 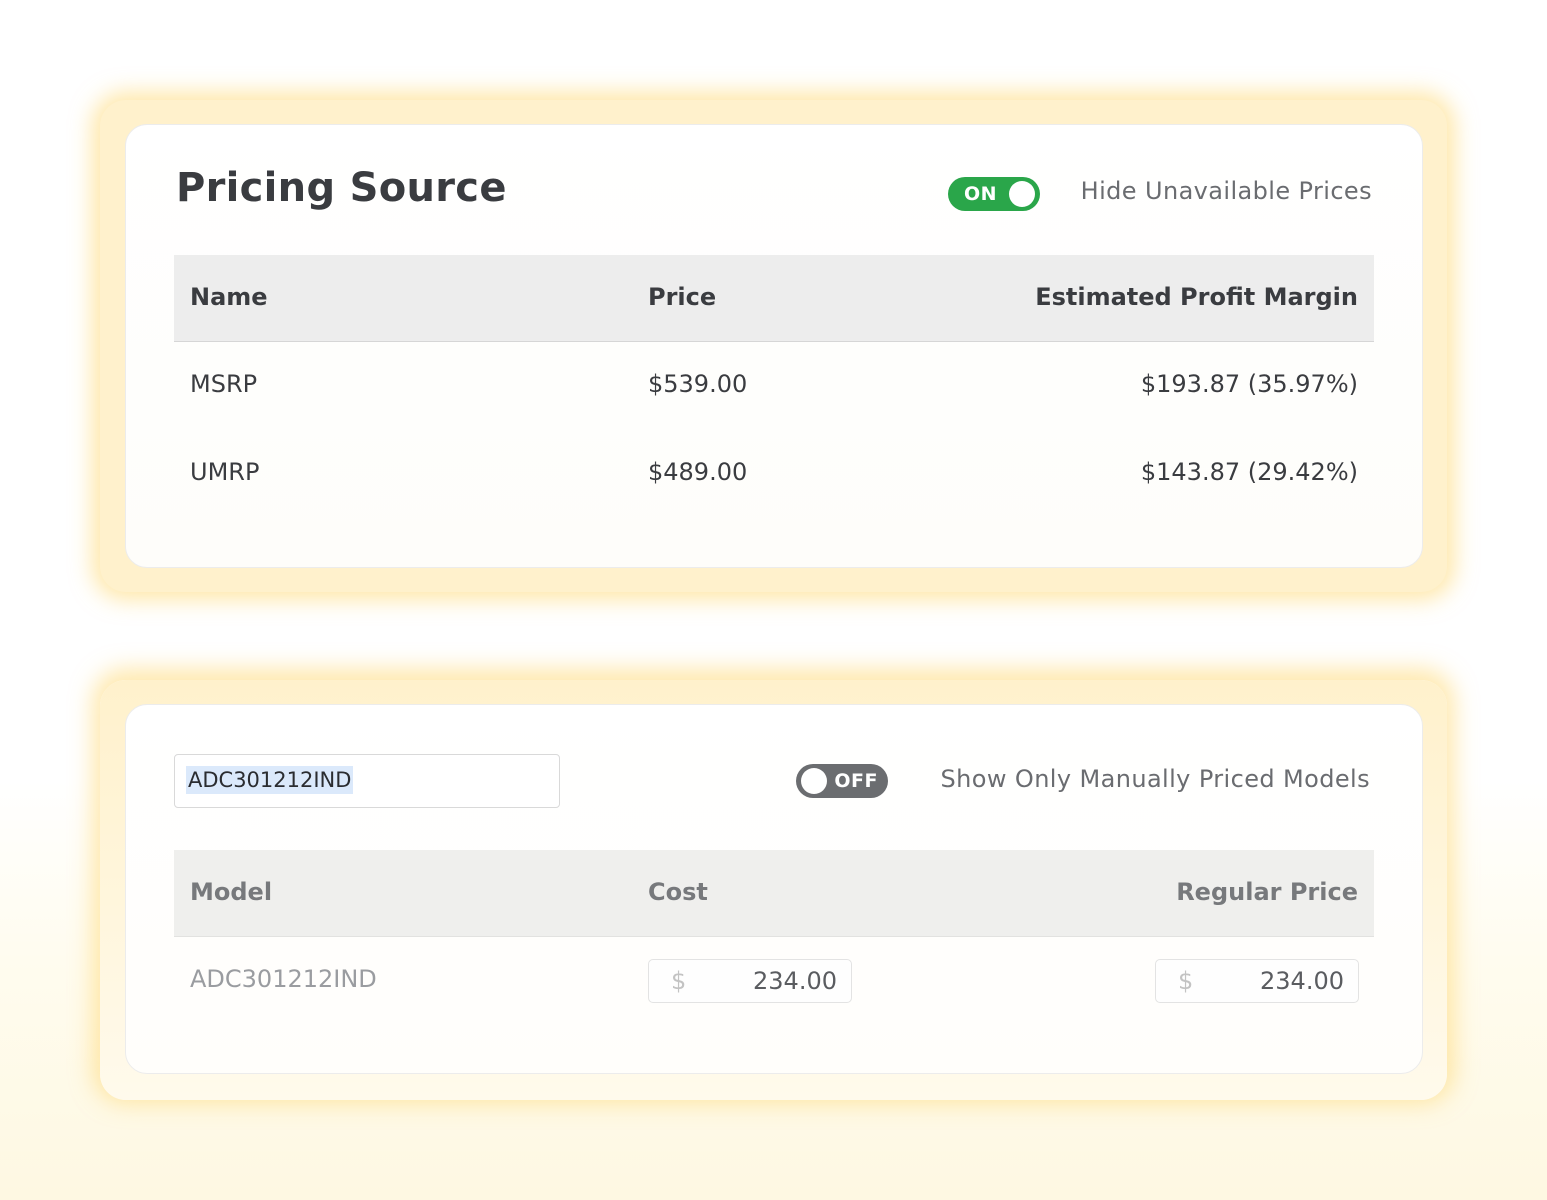 I want to click on row-margin: $143.87 (29.42%), so click(x=1249, y=472).